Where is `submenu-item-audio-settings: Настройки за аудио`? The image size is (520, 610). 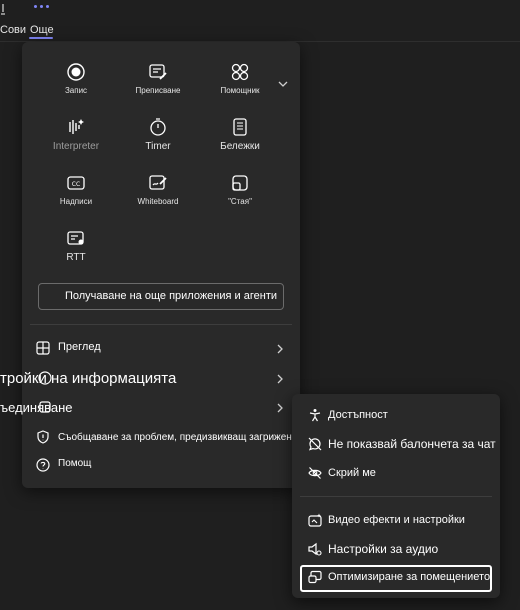
submenu-item-audio-settings: Настройки за аудио is located at coordinates (396, 550).